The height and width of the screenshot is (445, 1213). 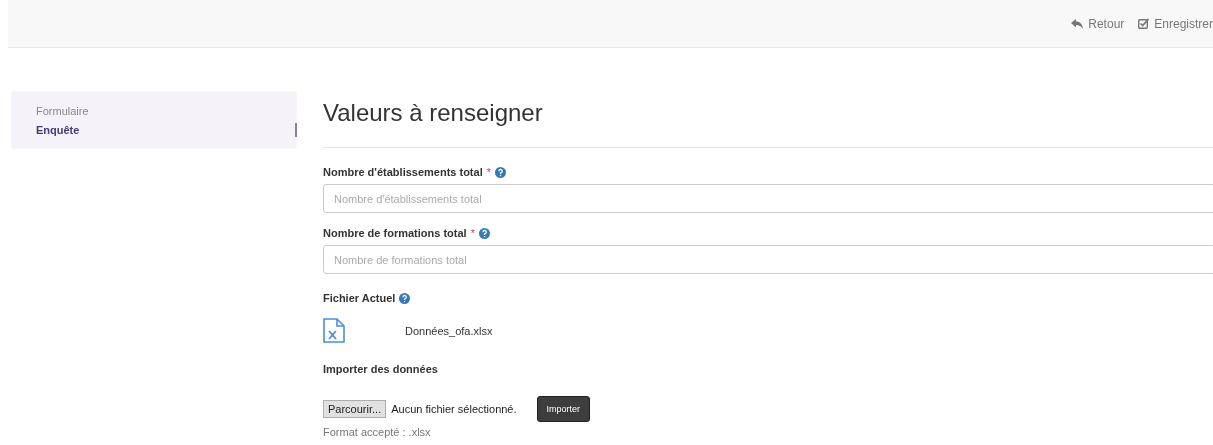 What do you see at coordinates (334, 330) in the screenshot?
I see `spreadsheet-file-icon` at bounding box center [334, 330].